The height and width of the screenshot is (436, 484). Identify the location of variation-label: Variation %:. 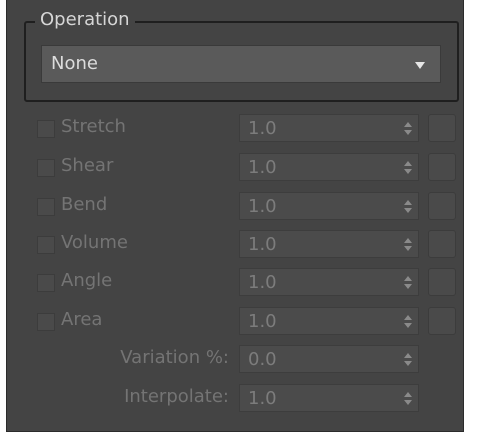
(174, 357).